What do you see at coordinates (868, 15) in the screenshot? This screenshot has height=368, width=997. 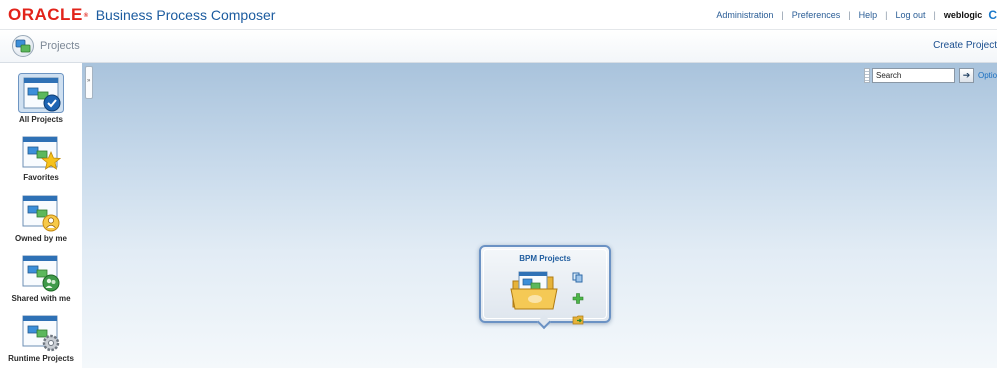 I see `help-link: Help` at bounding box center [868, 15].